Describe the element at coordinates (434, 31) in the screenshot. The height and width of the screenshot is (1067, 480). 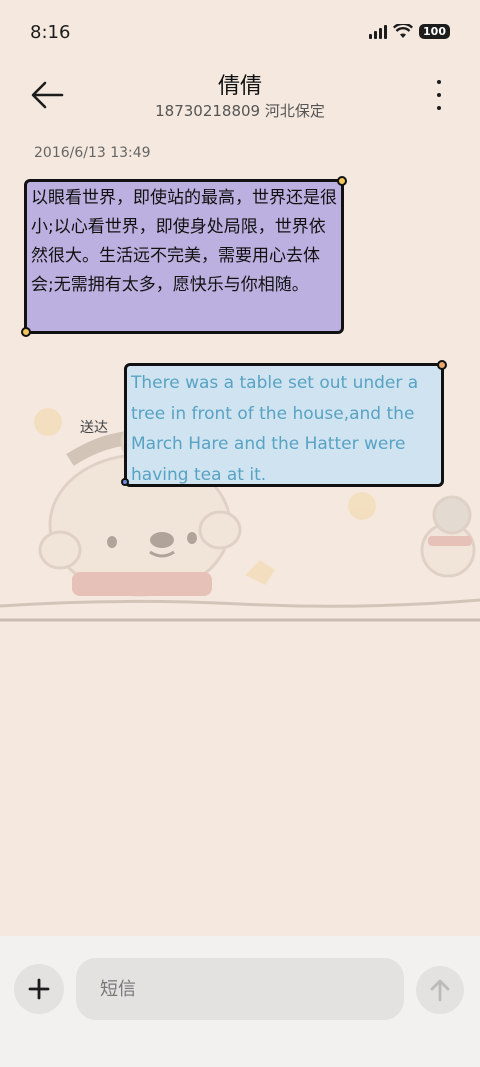
I see `battery-icon: 100` at that location.